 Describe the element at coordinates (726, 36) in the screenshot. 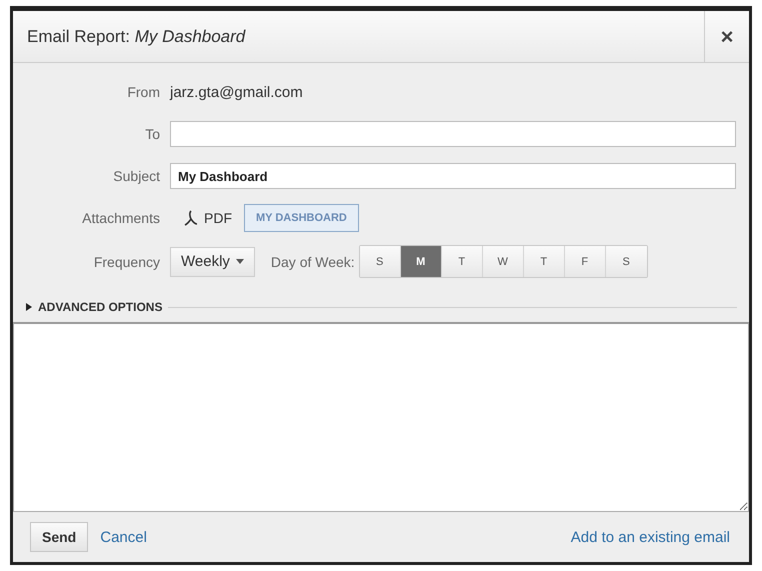

I see `close-button: ×` at that location.